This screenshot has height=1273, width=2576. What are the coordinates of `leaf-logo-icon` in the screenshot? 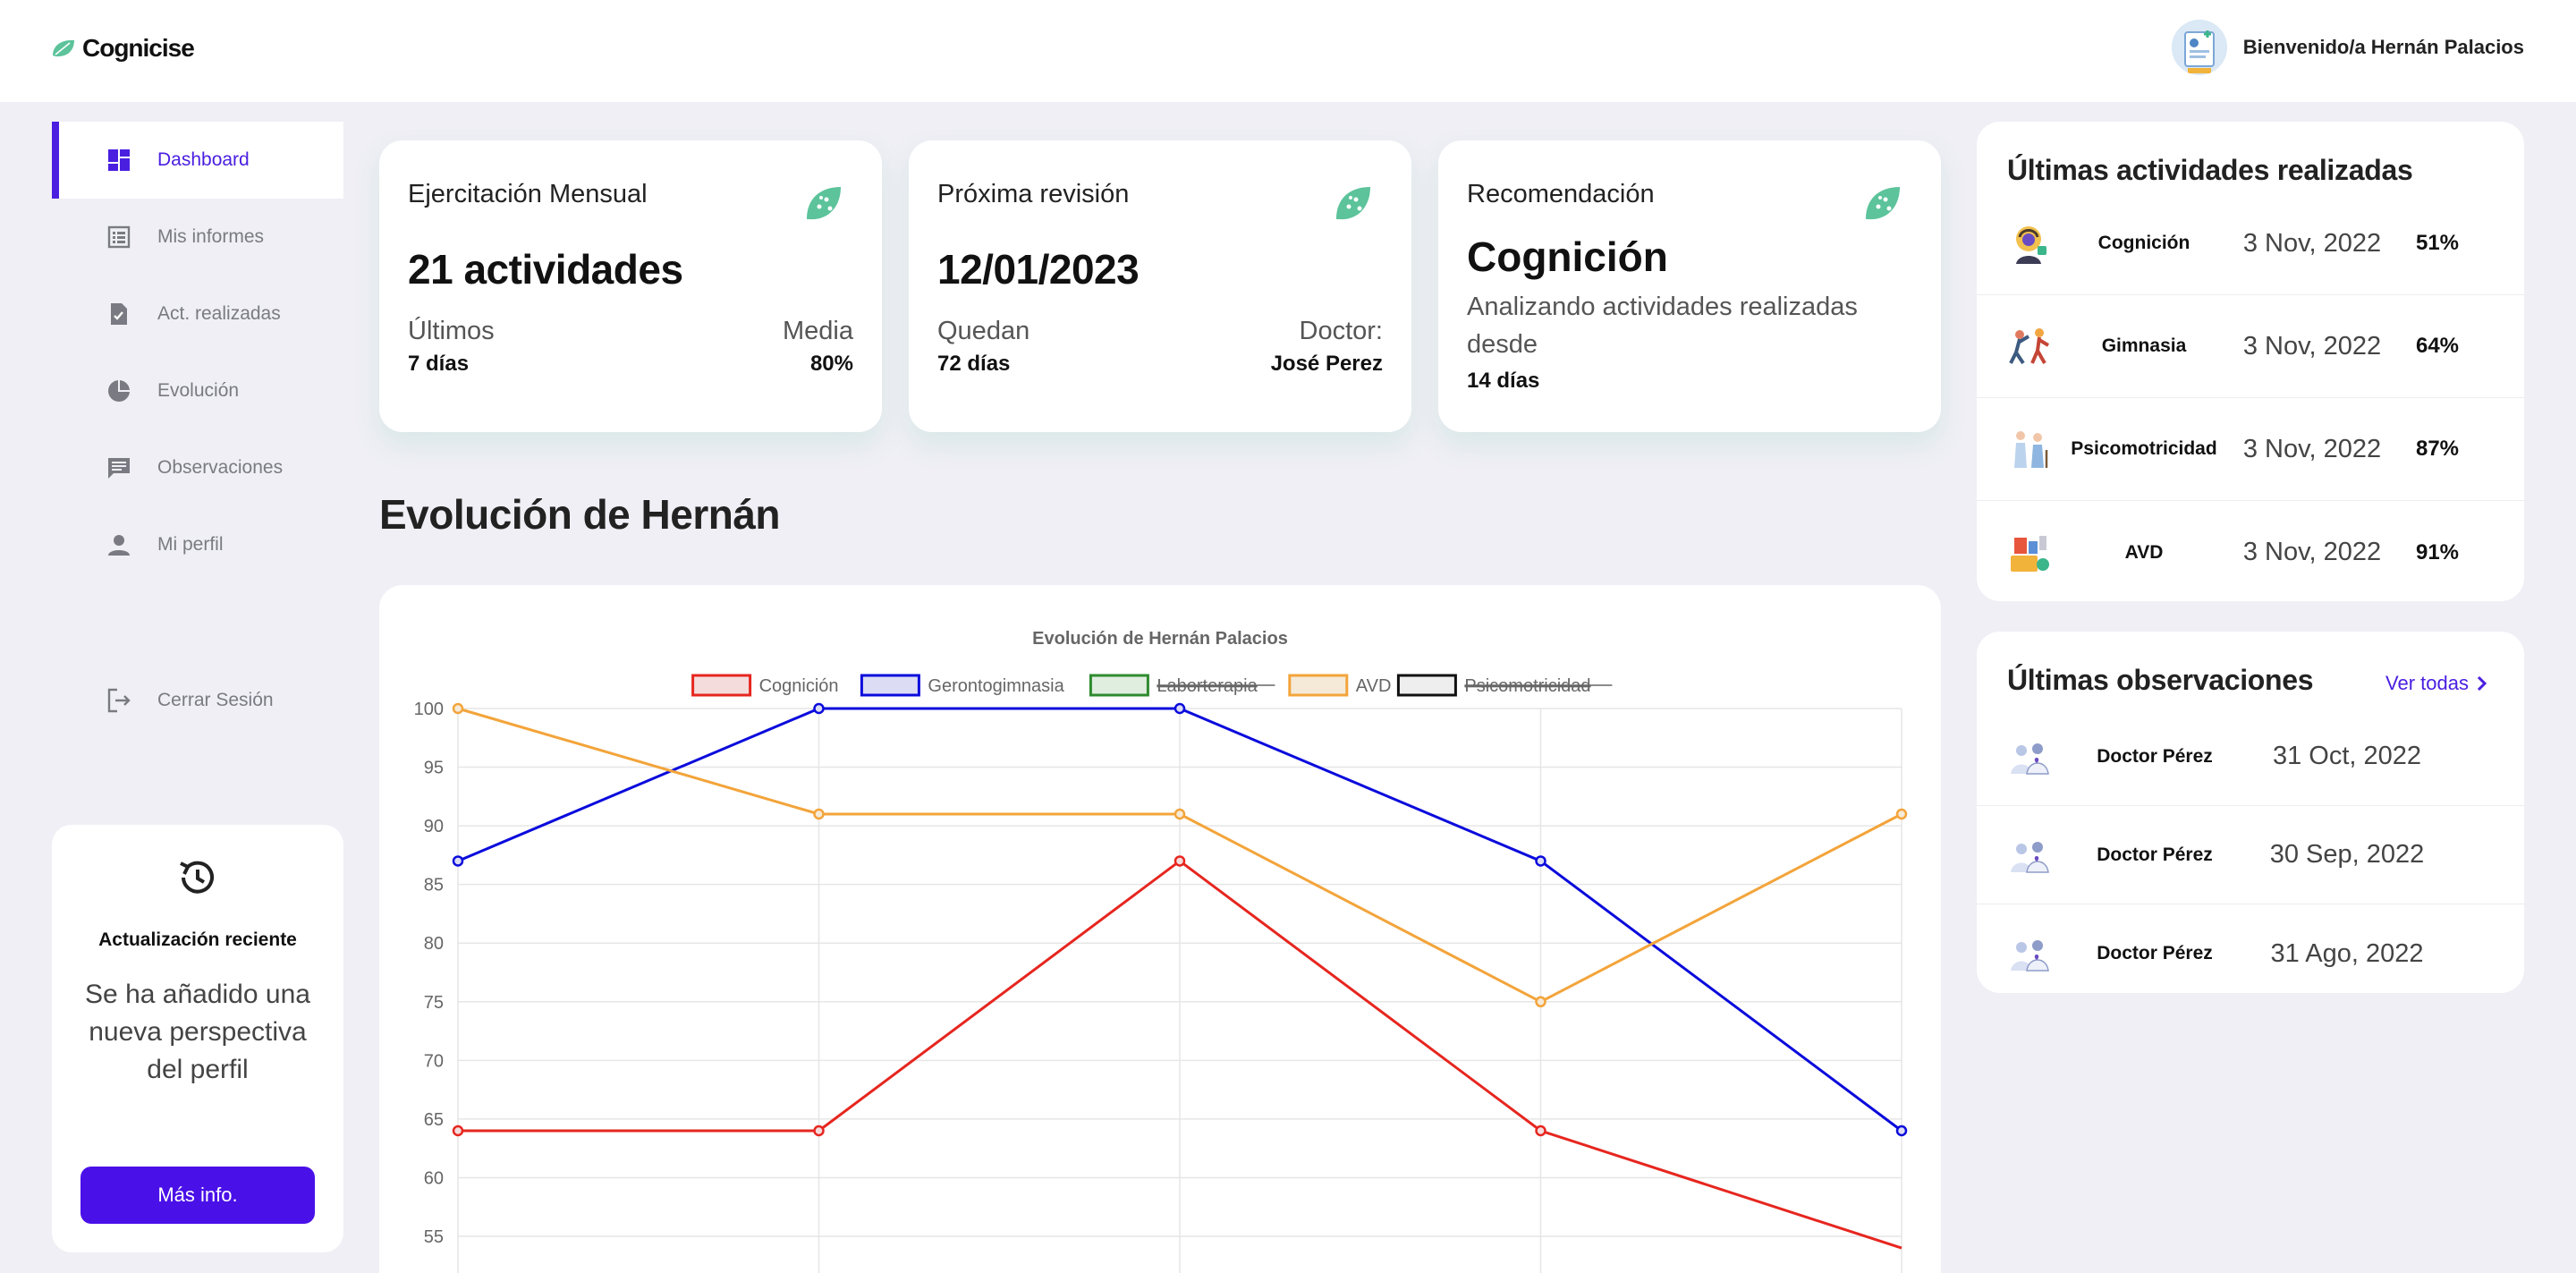 It's located at (63, 48).